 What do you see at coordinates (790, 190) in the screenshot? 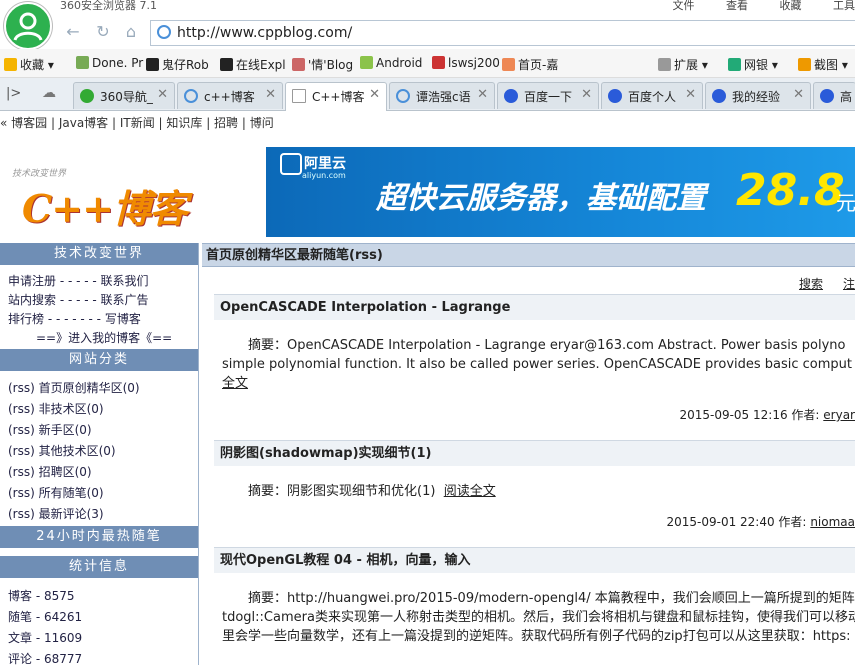
I see `ad-price: 28.8` at bounding box center [790, 190].